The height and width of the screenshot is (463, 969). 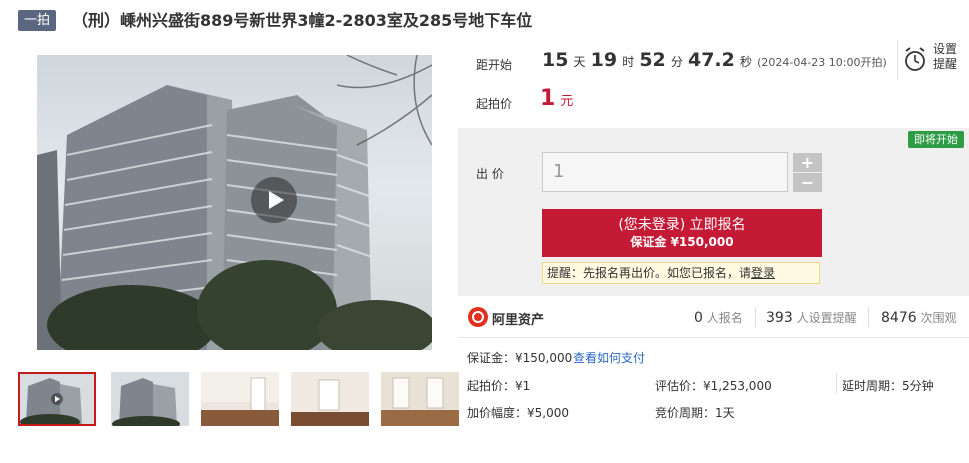 I want to click on play-video-button, so click(x=274, y=200).